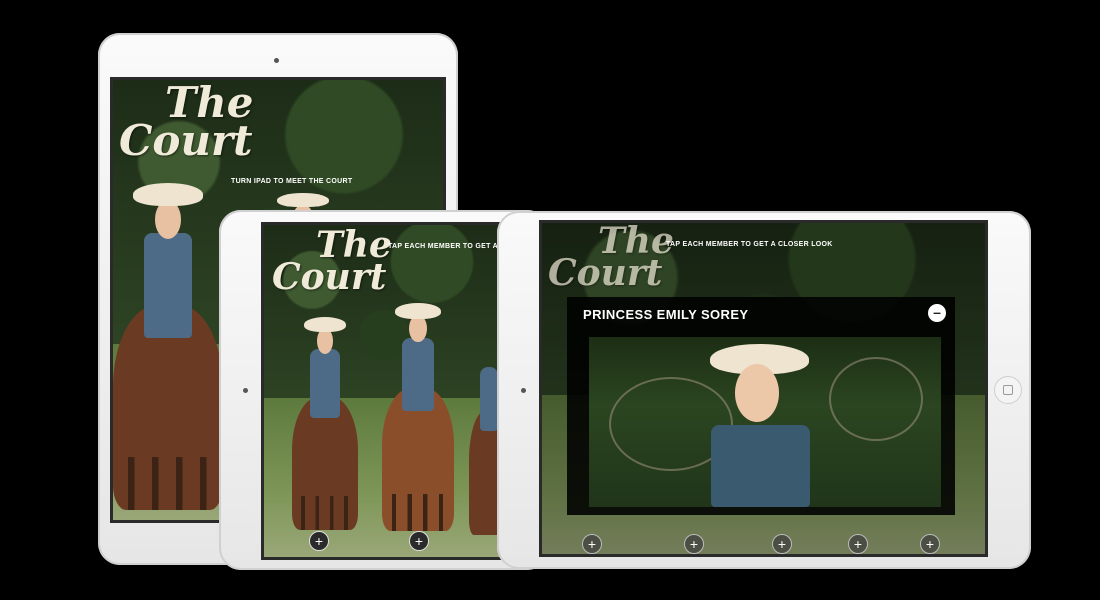  What do you see at coordinates (447, 246) in the screenshot?
I see `tap-instruction: TAP EACH MEMBER TO GET A C` at bounding box center [447, 246].